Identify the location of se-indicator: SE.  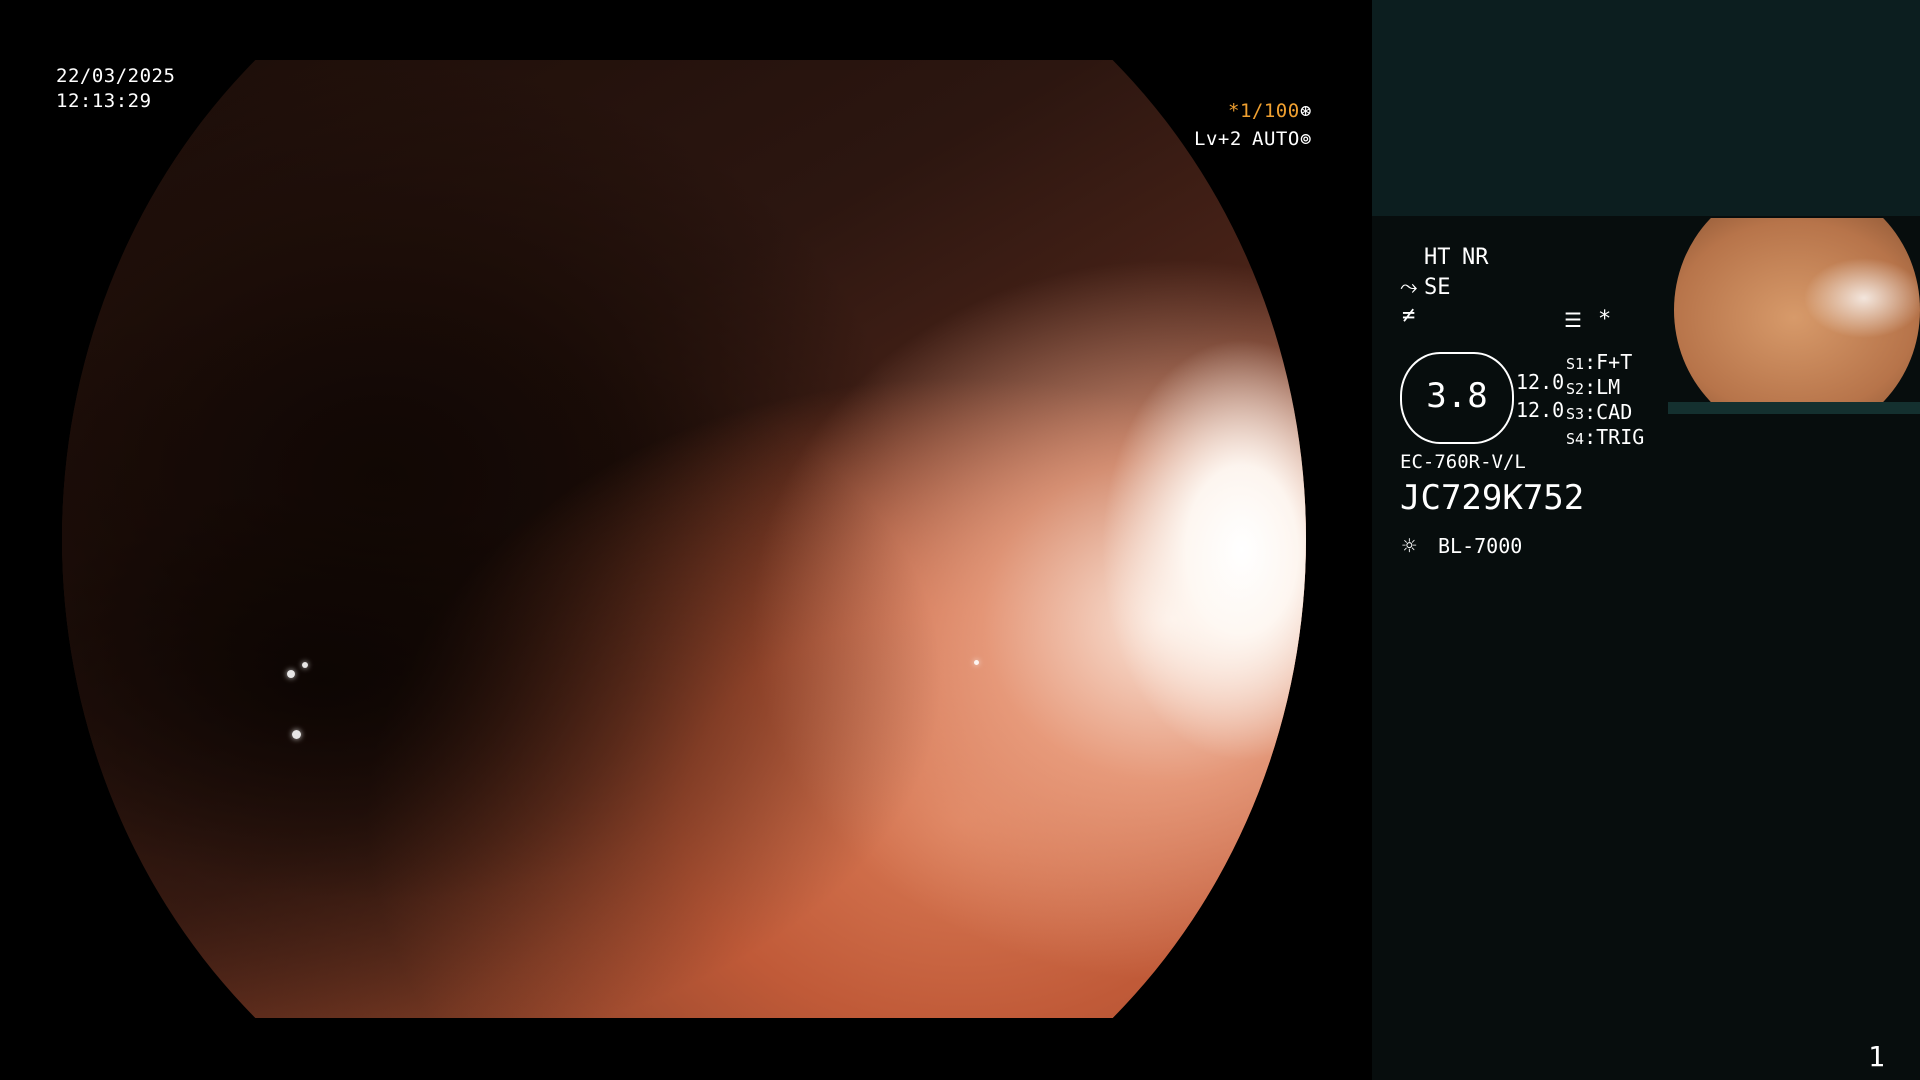
(1437, 287).